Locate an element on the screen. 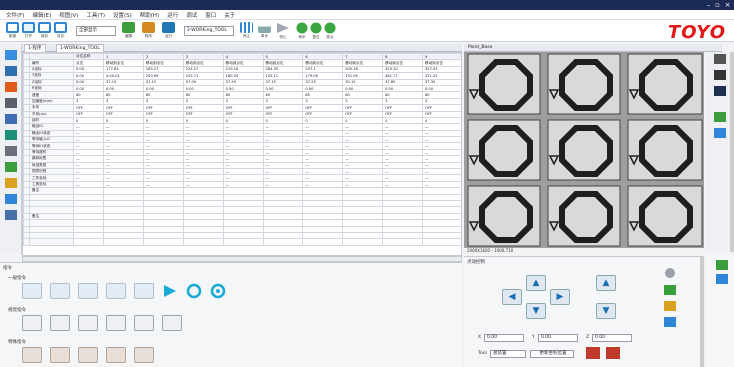  table-row is located at coordinates (242, 242).